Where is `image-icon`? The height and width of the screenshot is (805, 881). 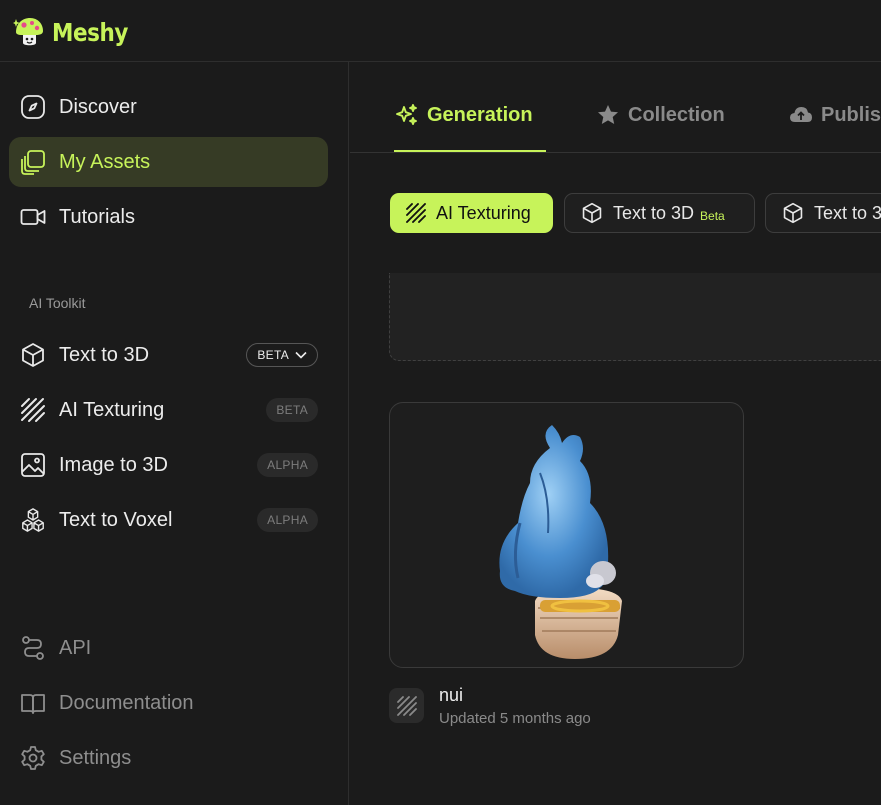 image-icon is located at coordinates (33, 465).